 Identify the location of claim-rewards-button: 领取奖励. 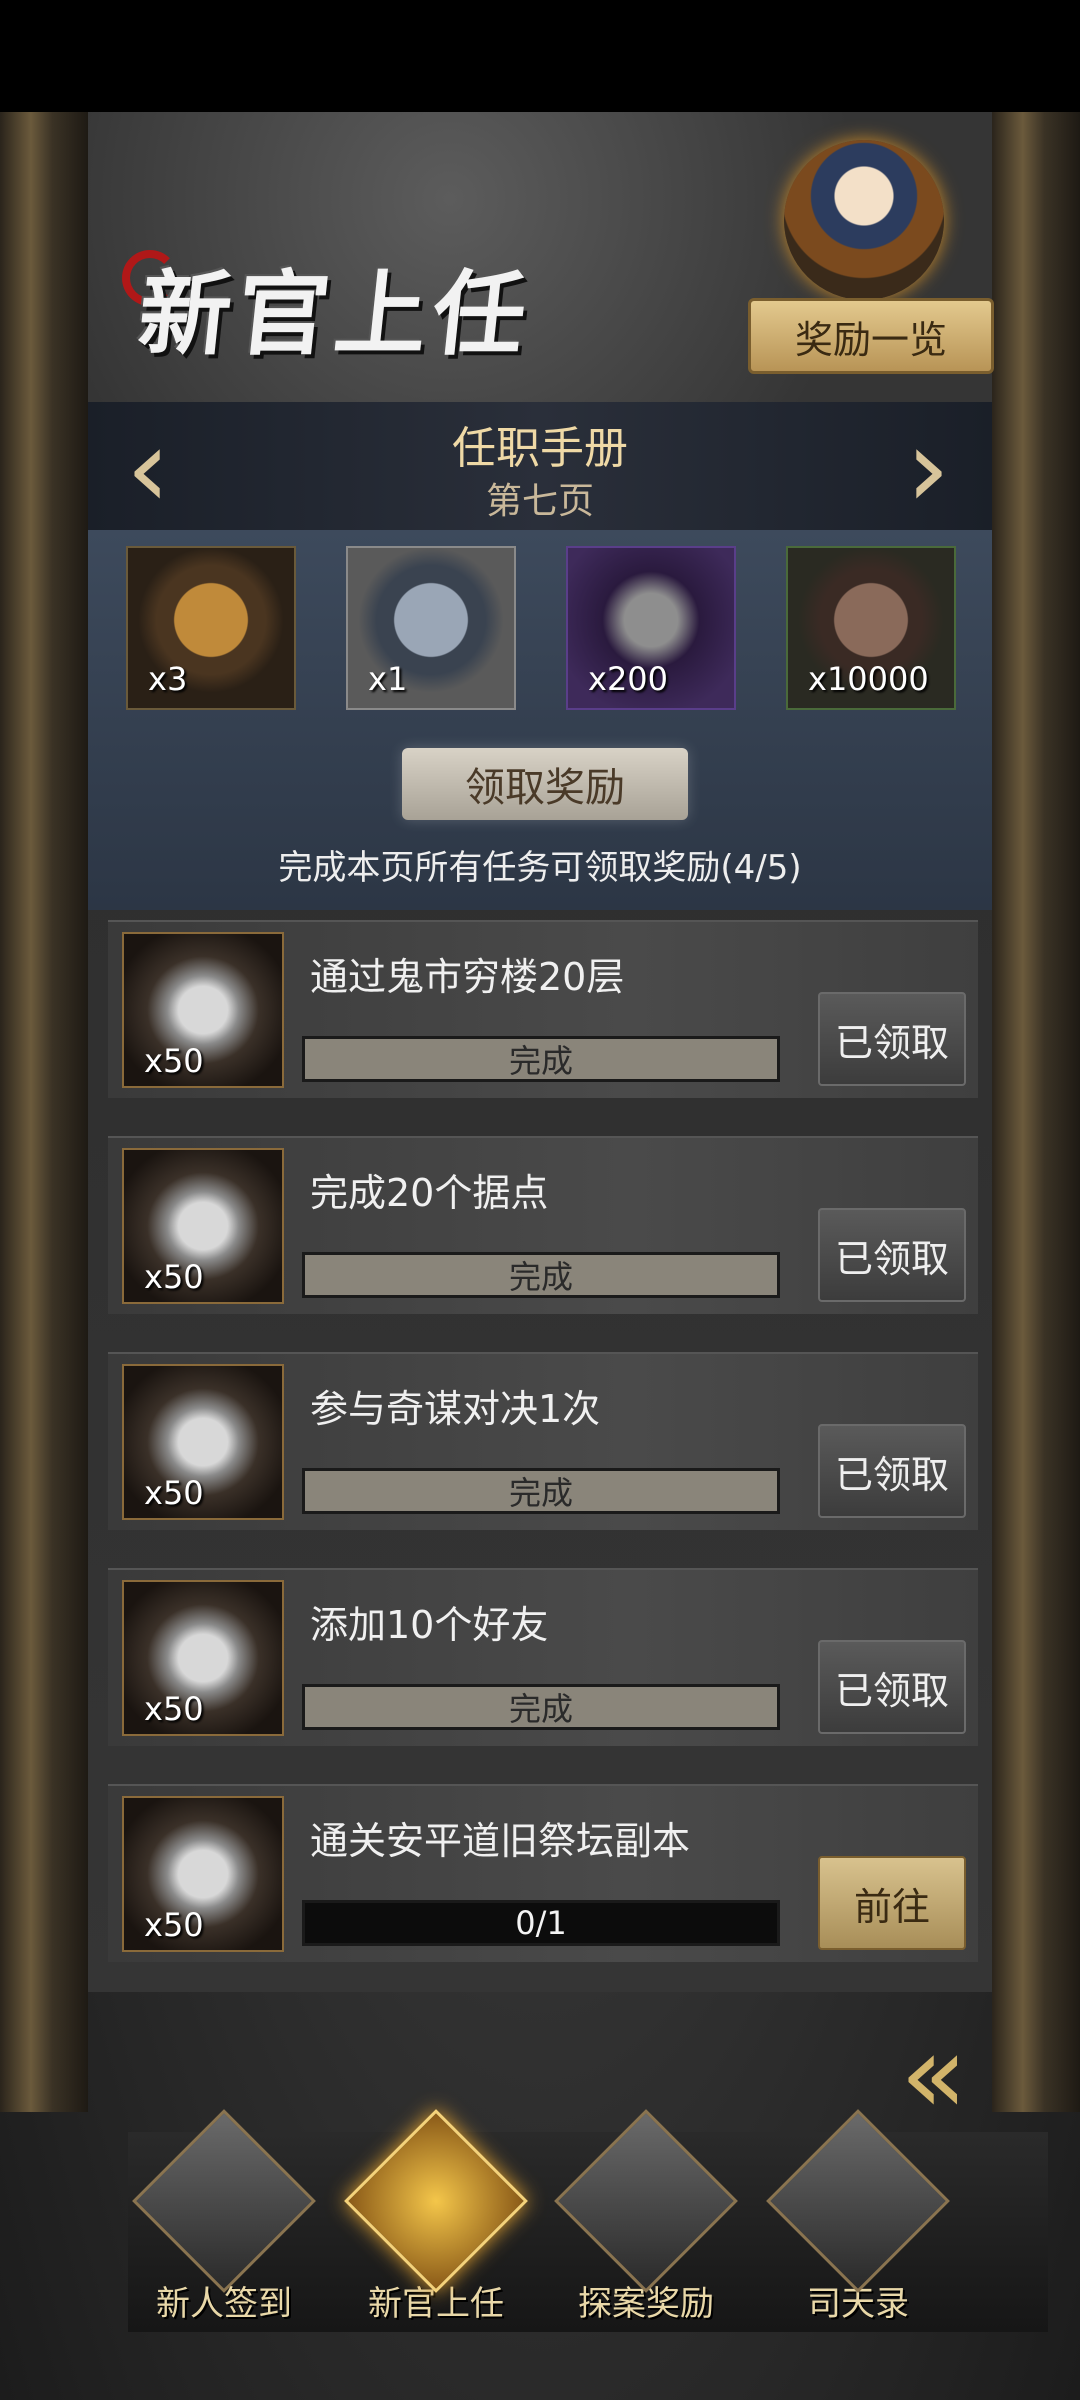
(545, 784).